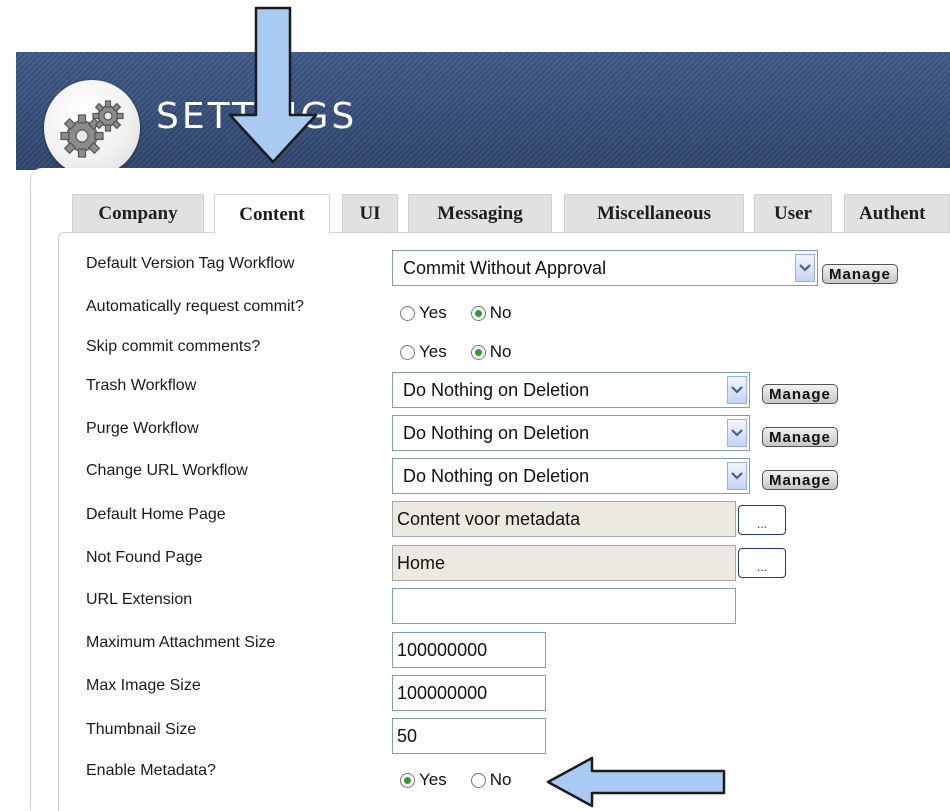 Image resolution: width=950 pixels, height=811 pixels. What do you see at coordinates (273, 85) in the screenshot?
I see `down-arrow-icon` at bounding box center [273, 85].